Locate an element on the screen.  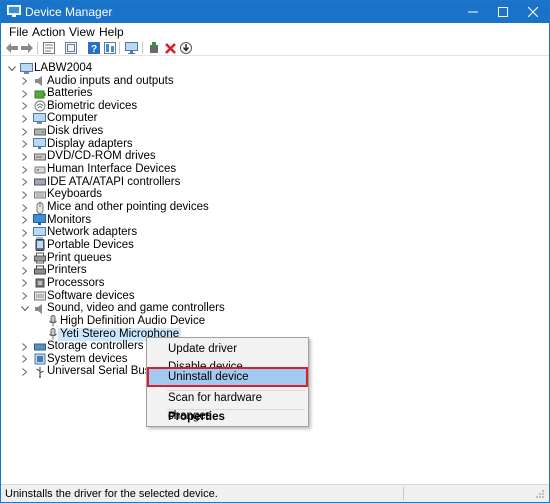
menu-bar: File Action View Help is located at coordinates (275, 32).